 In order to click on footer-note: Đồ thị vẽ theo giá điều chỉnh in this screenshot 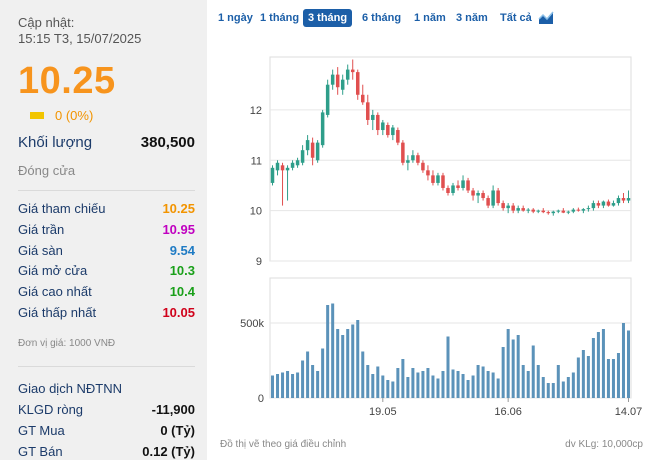, I will do `click(283, 444)`.